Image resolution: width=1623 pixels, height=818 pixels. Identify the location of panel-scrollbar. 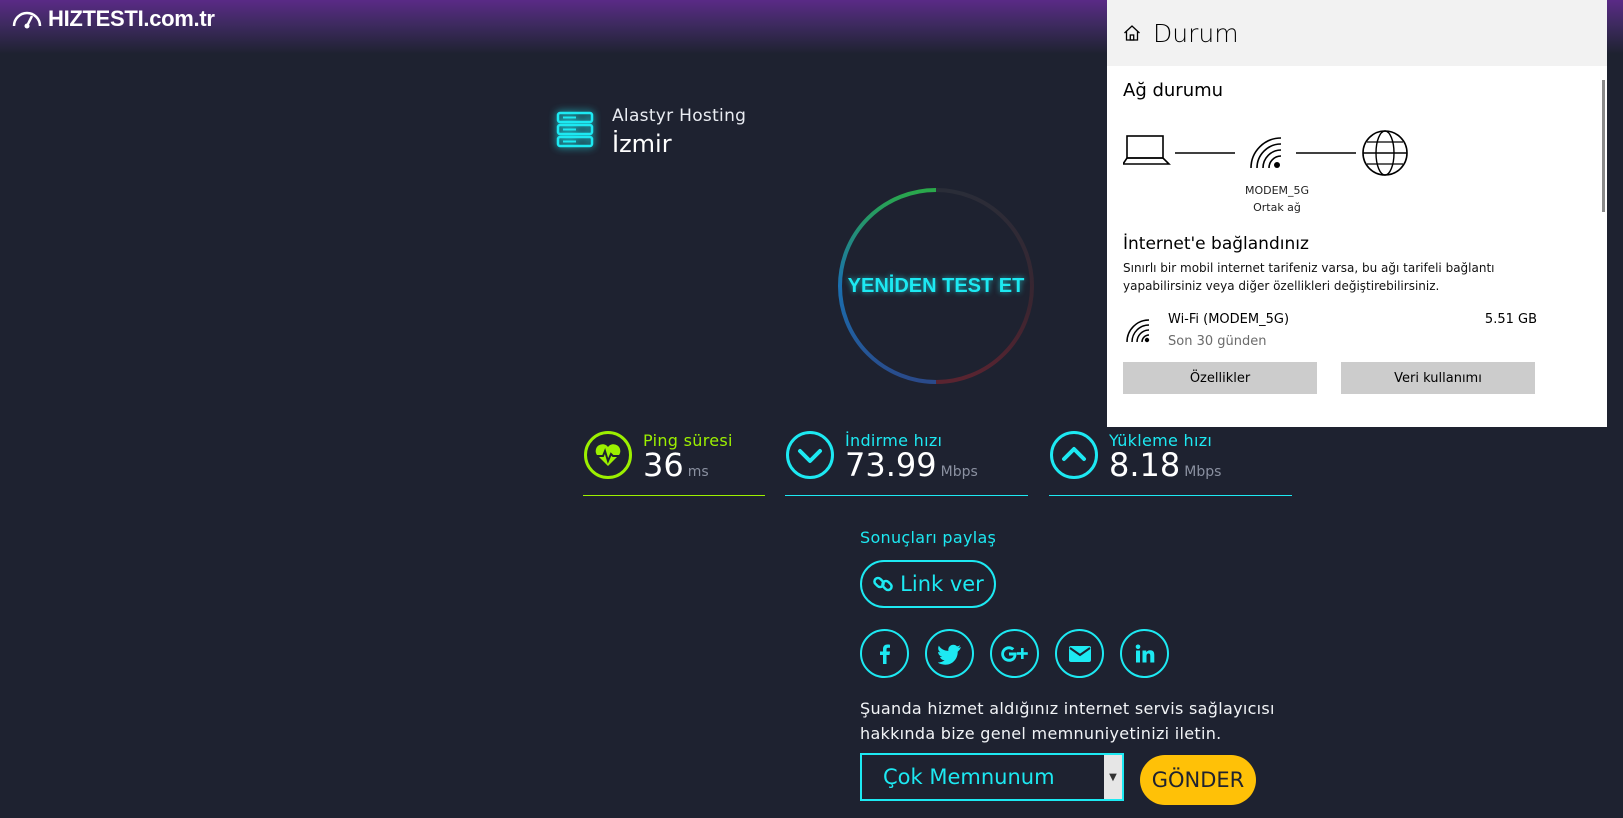
(1603, 146).